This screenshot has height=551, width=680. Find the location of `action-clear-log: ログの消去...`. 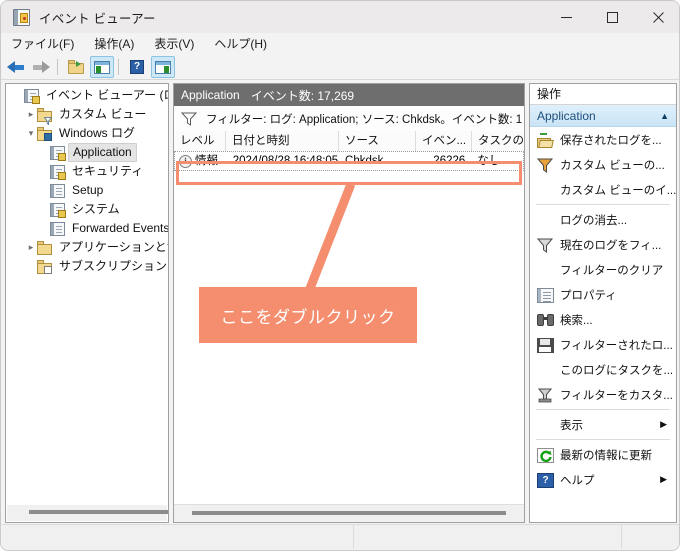

action-clear-log: ログの消去... is located at coordinates (603, 219).